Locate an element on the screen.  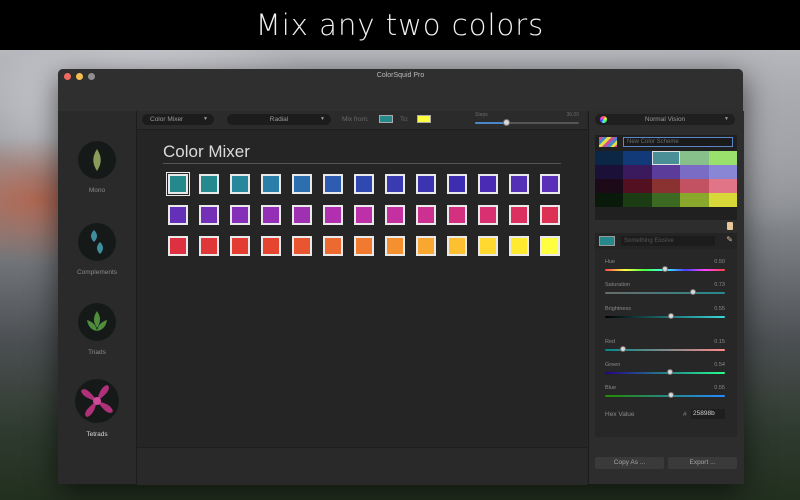
palette-icon is located at coordinates (608, 142).